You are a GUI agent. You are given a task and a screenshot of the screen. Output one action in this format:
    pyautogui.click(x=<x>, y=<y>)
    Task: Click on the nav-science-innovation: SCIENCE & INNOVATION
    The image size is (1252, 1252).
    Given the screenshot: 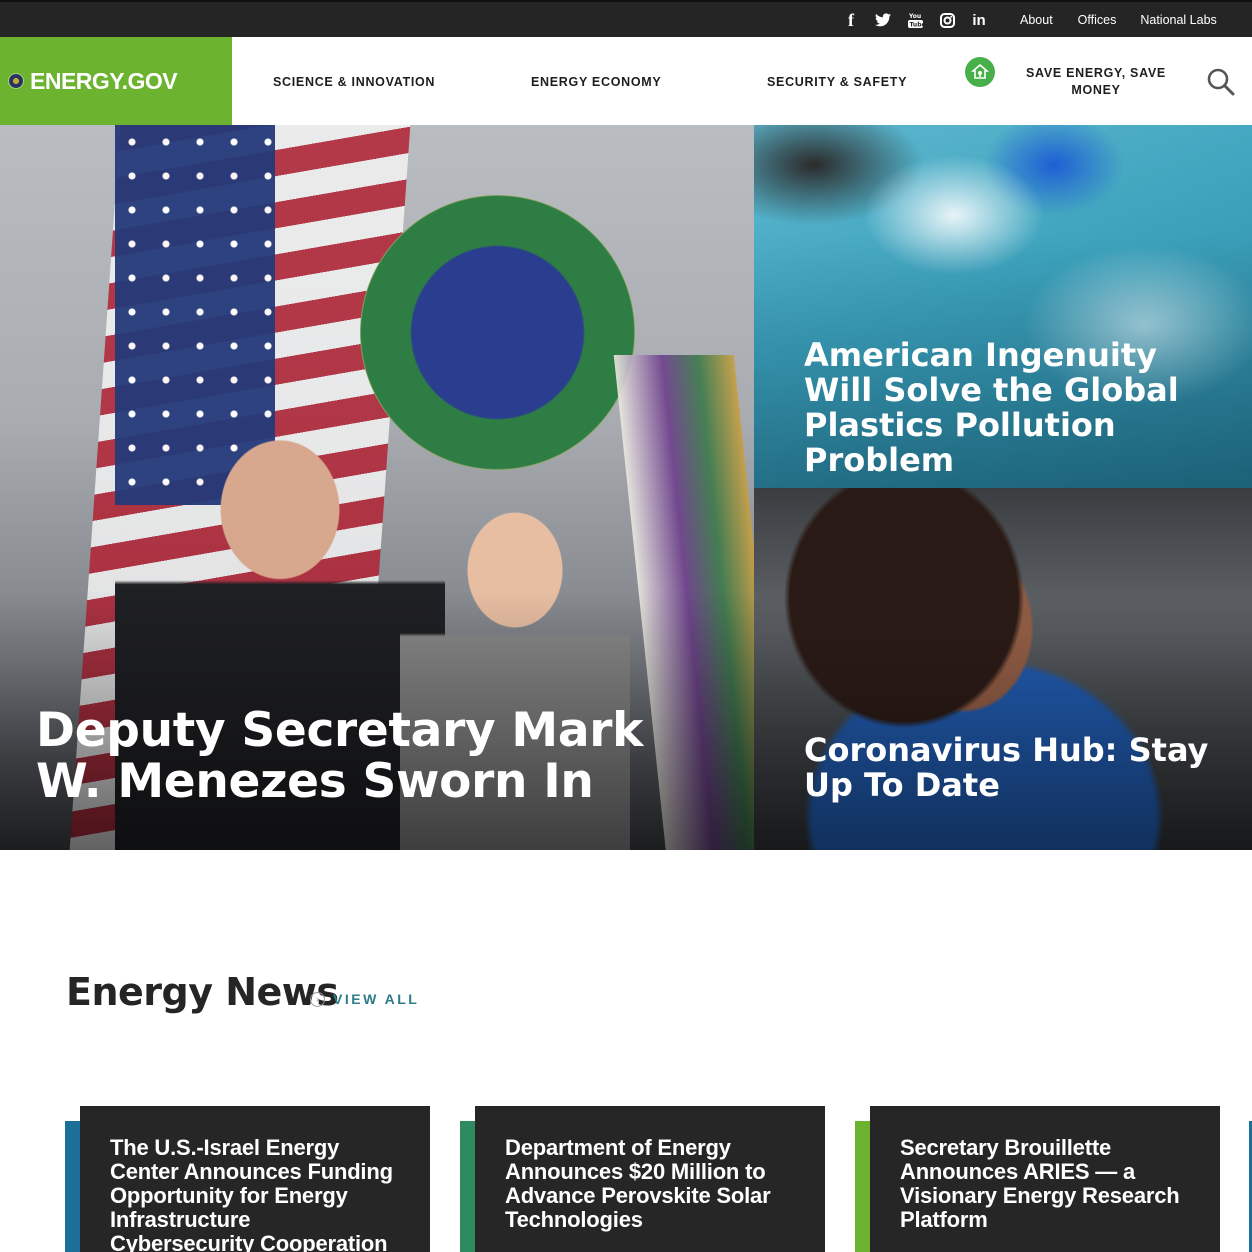 What is the action you would take?
    pyautogui.click(x=354, y=82)
    